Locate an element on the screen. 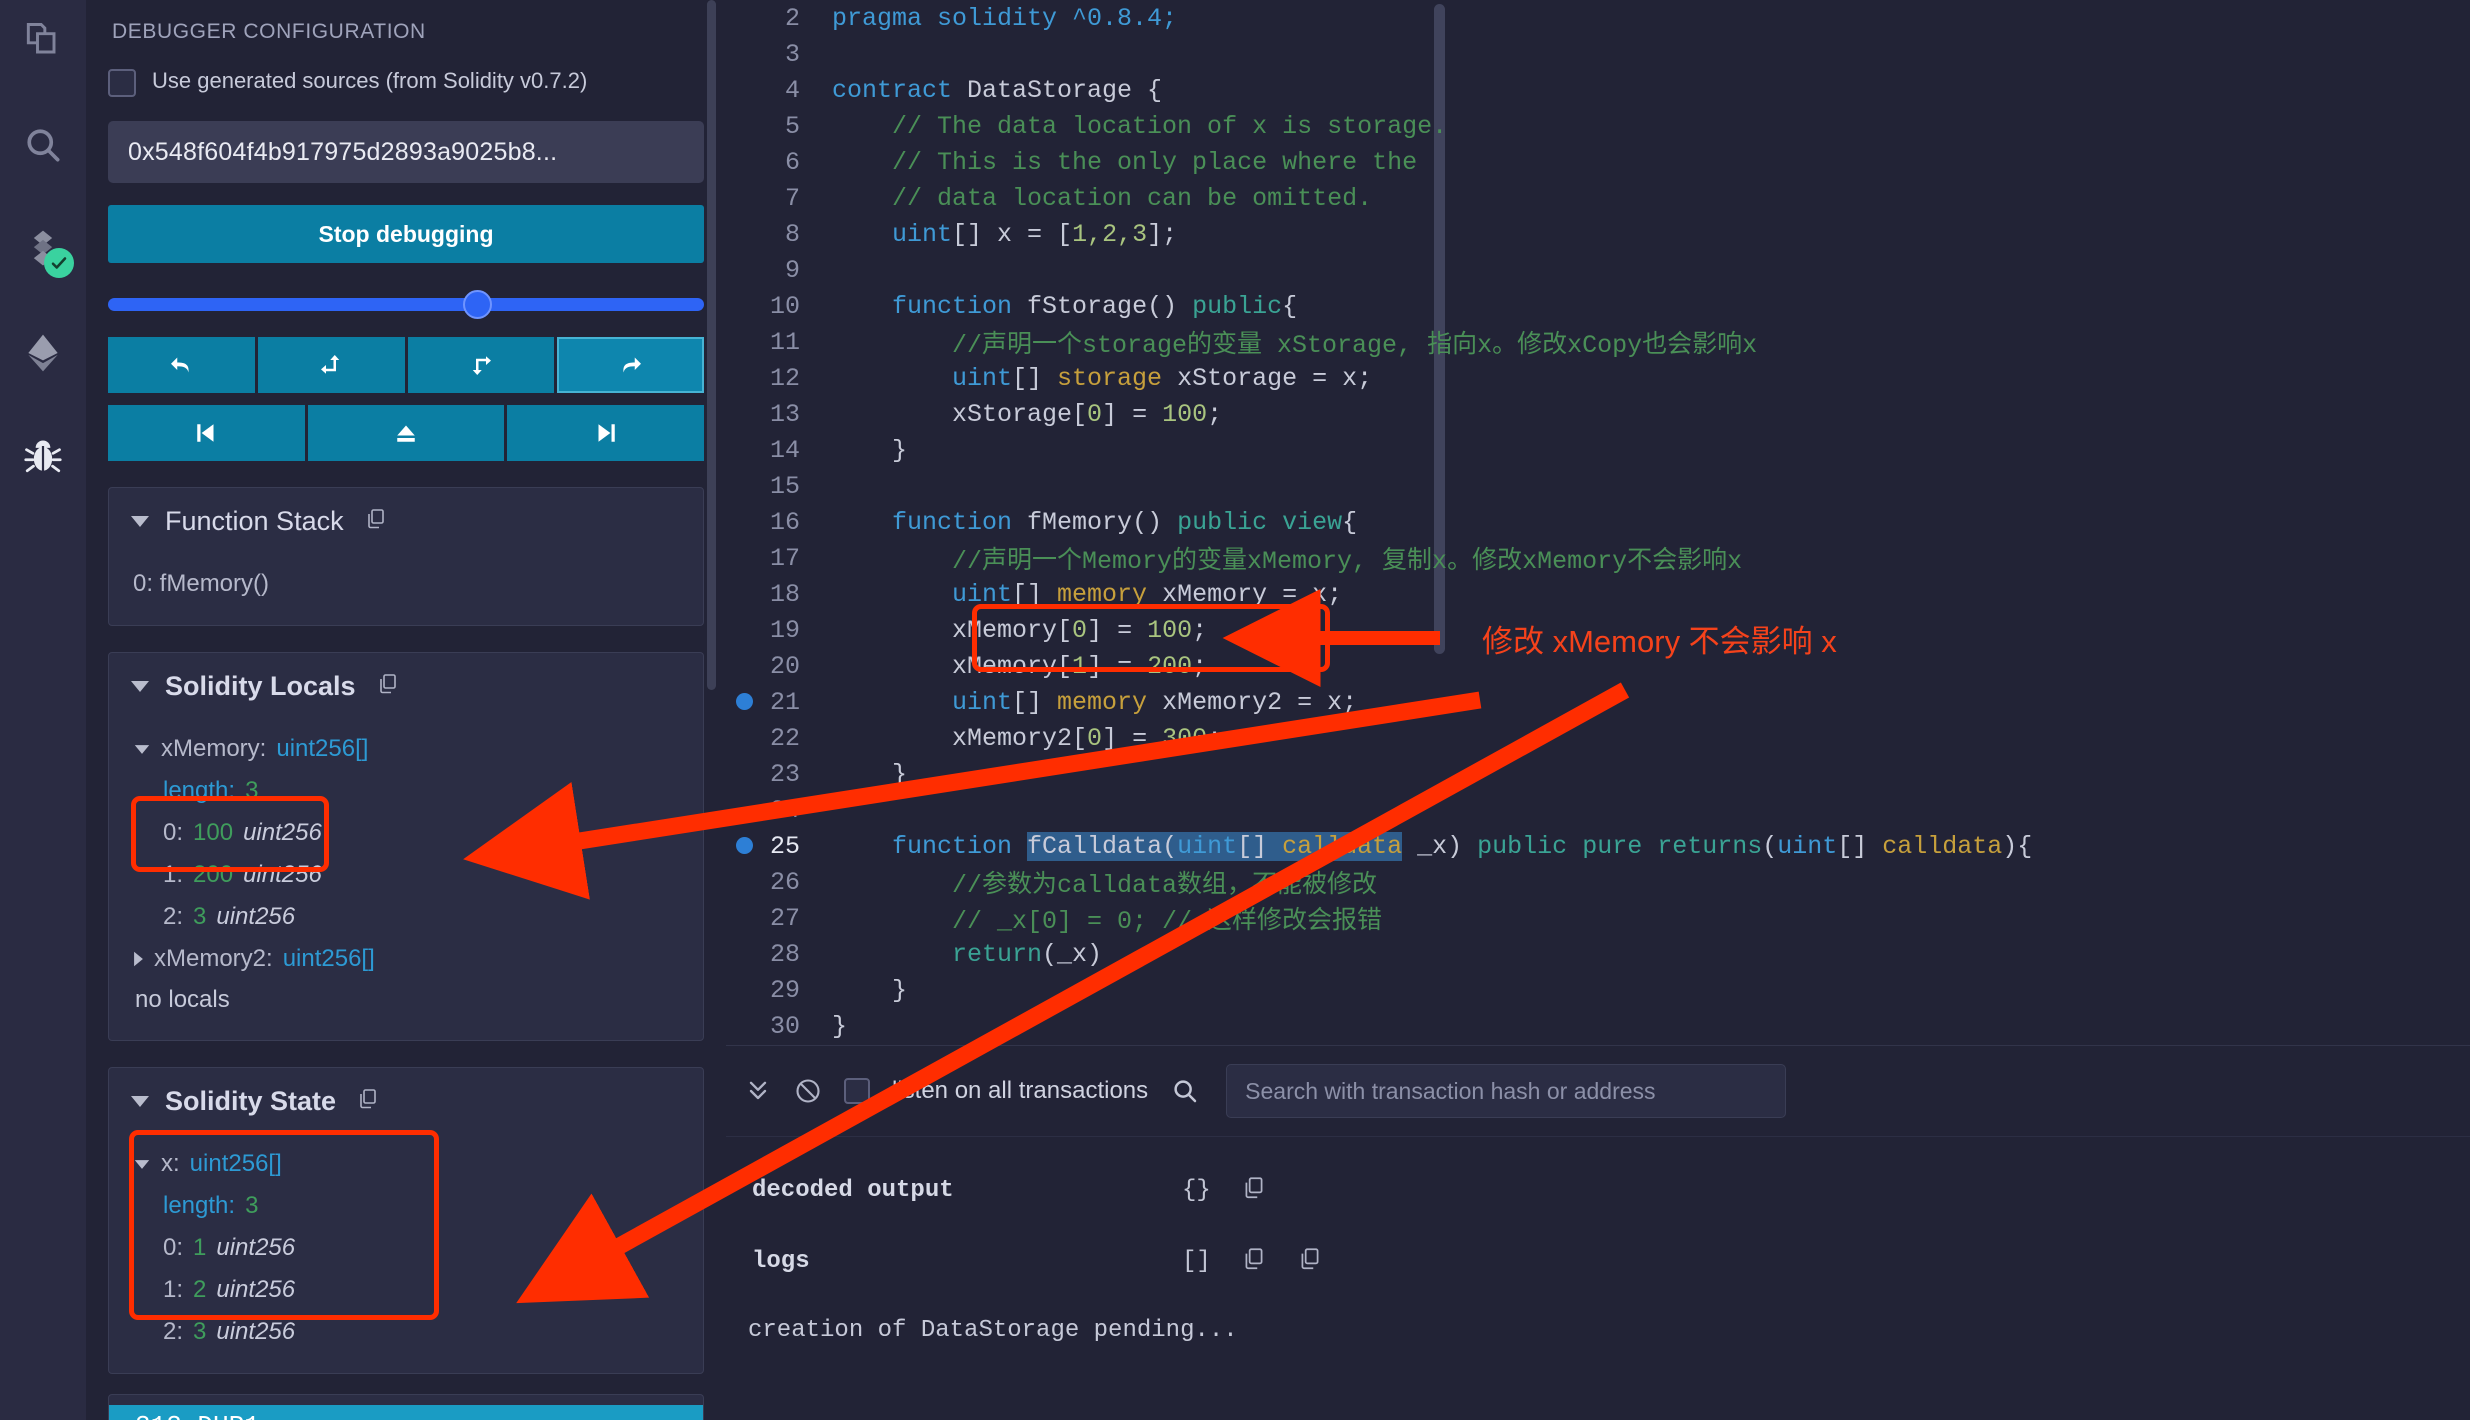 The image size is (2470, 1420). copy-all-icon is located at coordinates (1310, 1261).